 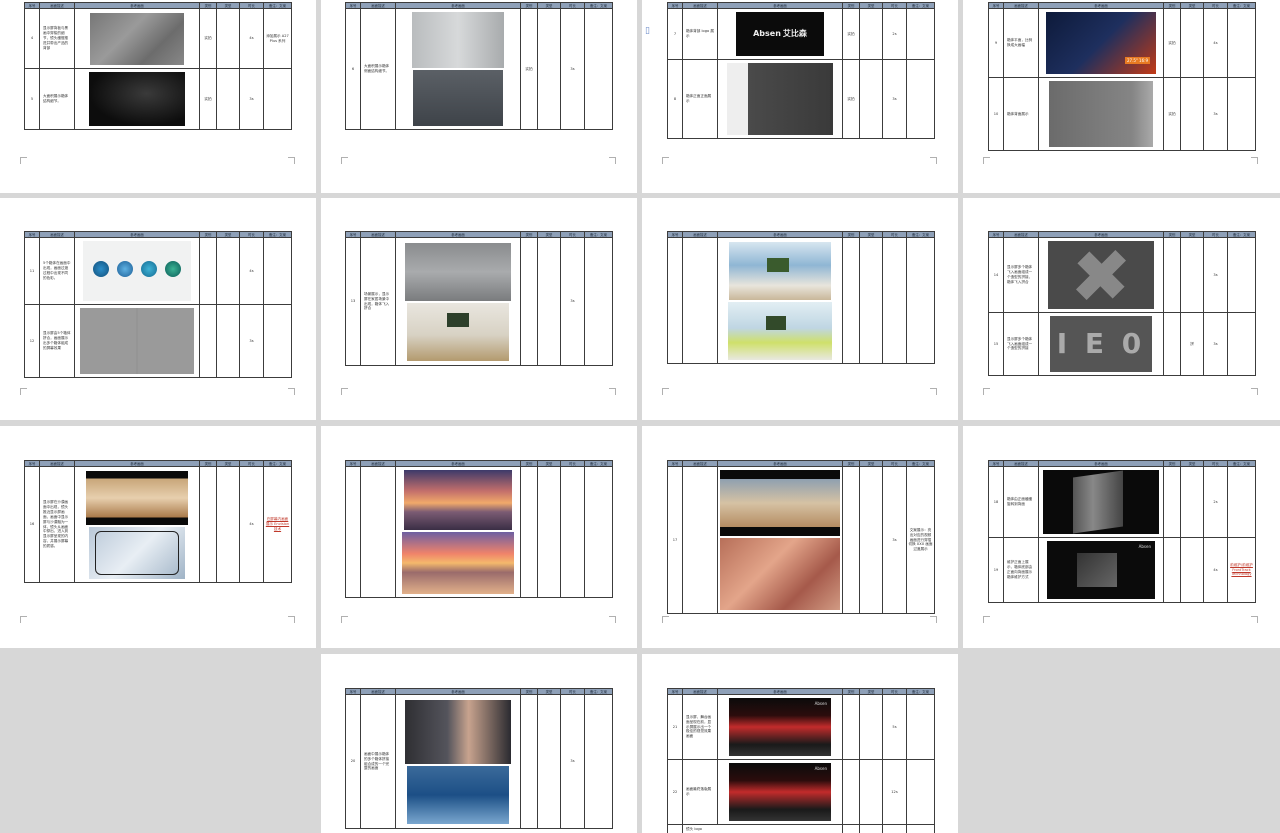 I want to click on table-row: 20 画面中展示箱体的多个箱体拼接组合成的一个完整的画面 3s, so click(x=479, y=761).